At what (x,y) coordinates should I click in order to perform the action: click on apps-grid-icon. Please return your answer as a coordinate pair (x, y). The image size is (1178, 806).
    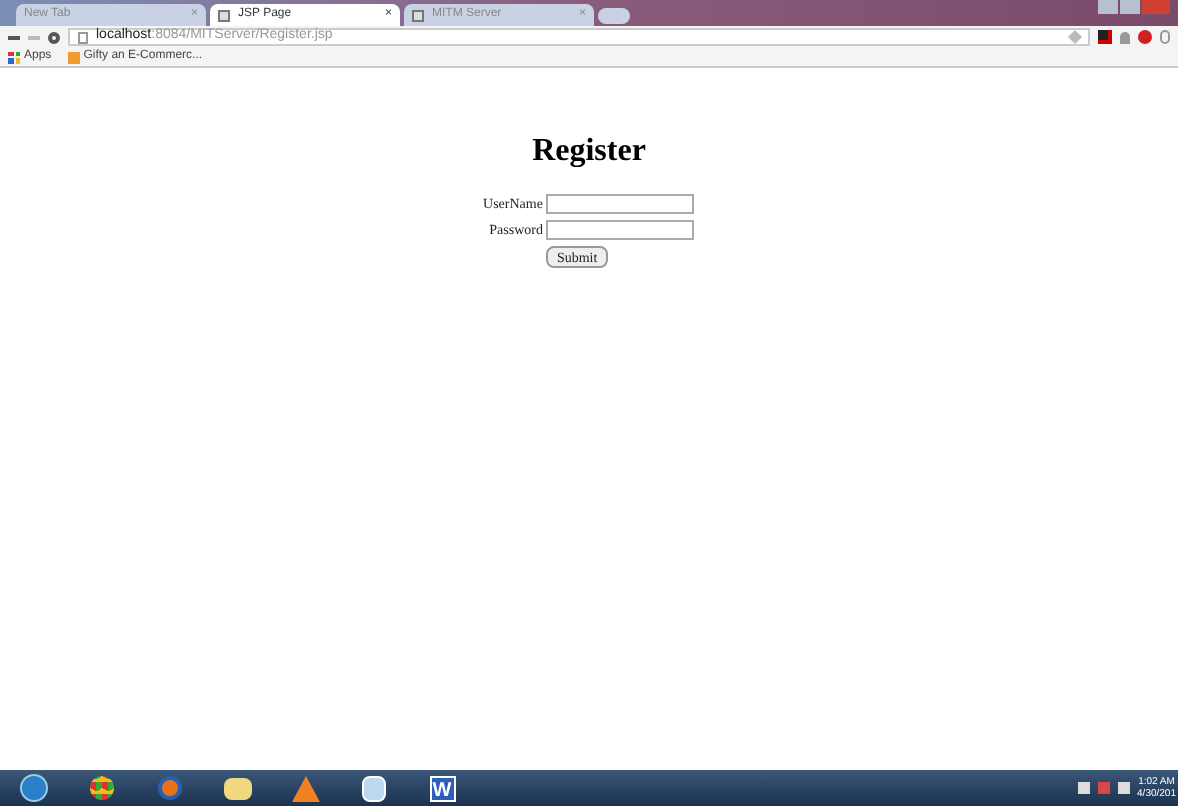
    Looking at the image, I should click on (14, 57).